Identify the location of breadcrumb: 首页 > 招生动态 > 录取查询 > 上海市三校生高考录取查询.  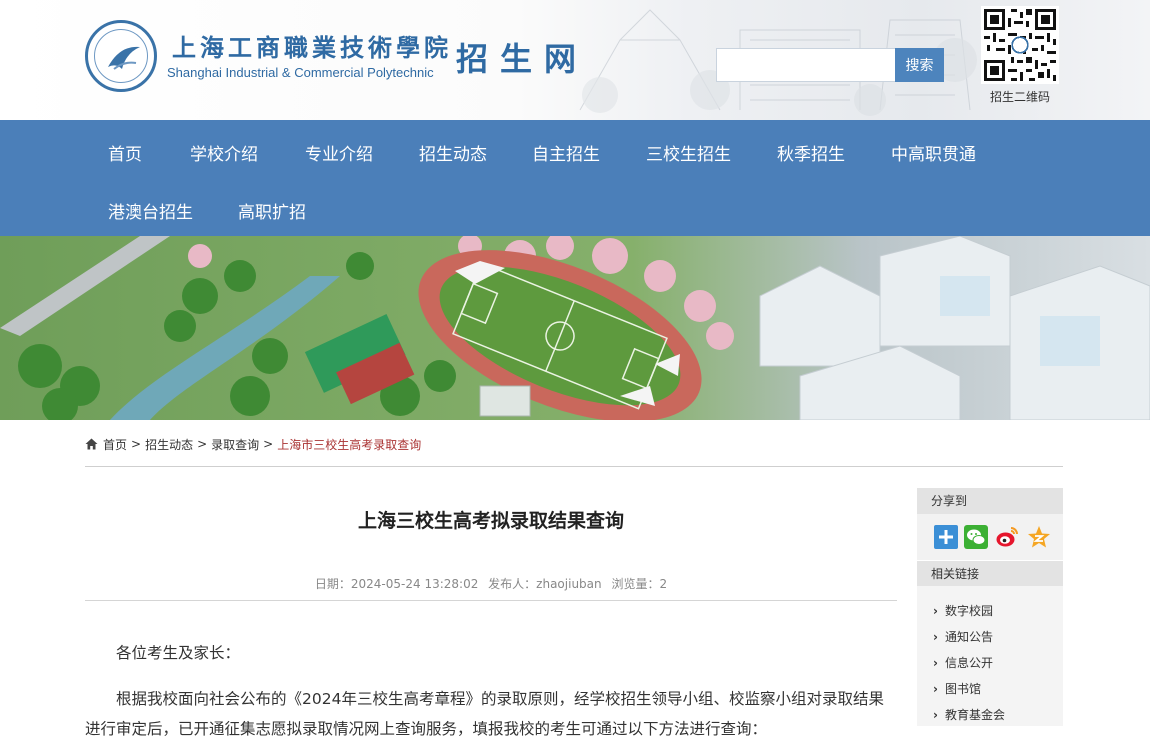
(253, 444).